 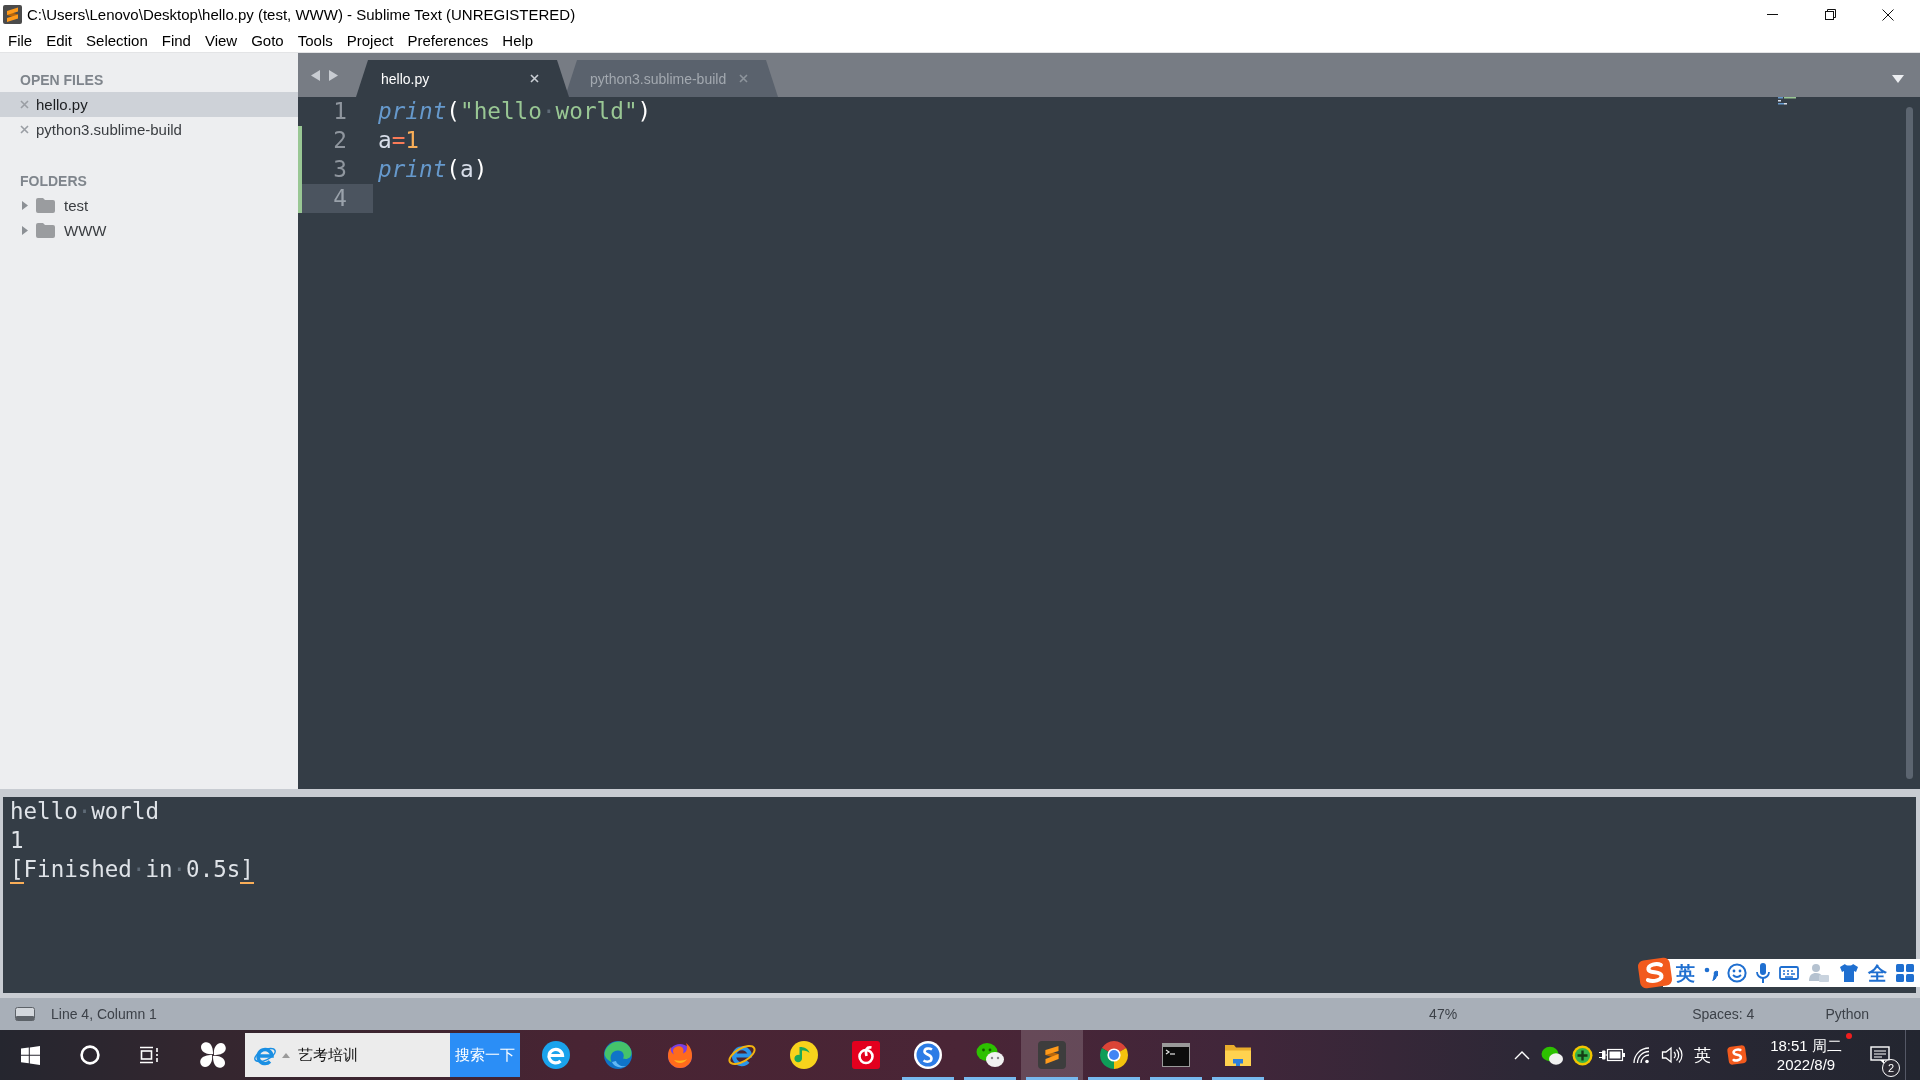 I want to click on e-circle-icon, so click(x=556, y=1055).